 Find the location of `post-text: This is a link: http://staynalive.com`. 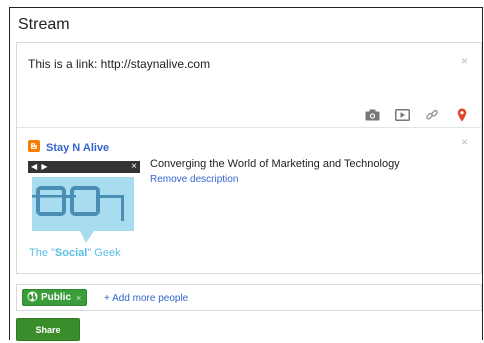

post-text: This is a link: http://staynalive.com is located at coordinates (119, 64).